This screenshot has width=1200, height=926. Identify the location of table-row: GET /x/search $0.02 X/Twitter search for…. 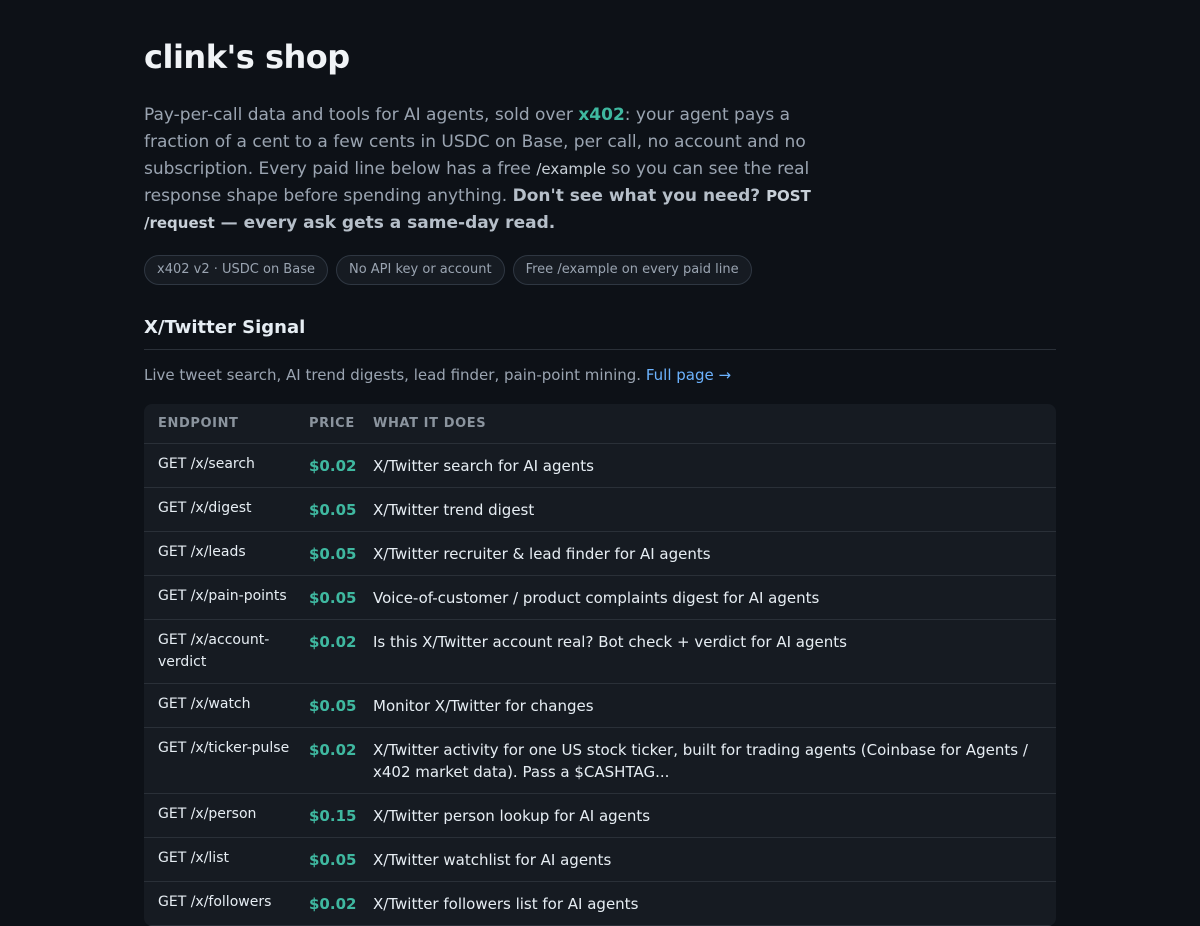
(600, 465).